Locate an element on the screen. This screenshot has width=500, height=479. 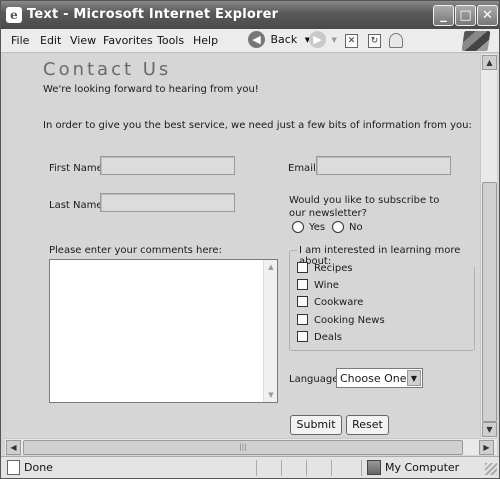
page-horizontal-scrollbar: ◀ ||| ▶ is located at coordinates (251, 446).